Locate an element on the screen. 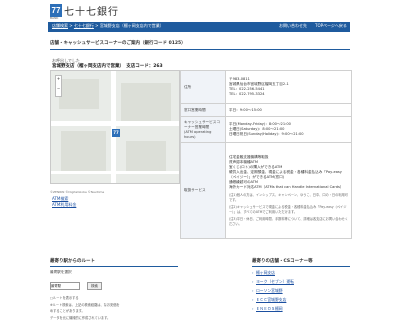 This screenshot has width=400, height=320. breadcrumb: 店舗検索 > 七十七銀行 > 宮城野支店（榴ヶ岡支店内で営業） is located at coordinates (108, 26).